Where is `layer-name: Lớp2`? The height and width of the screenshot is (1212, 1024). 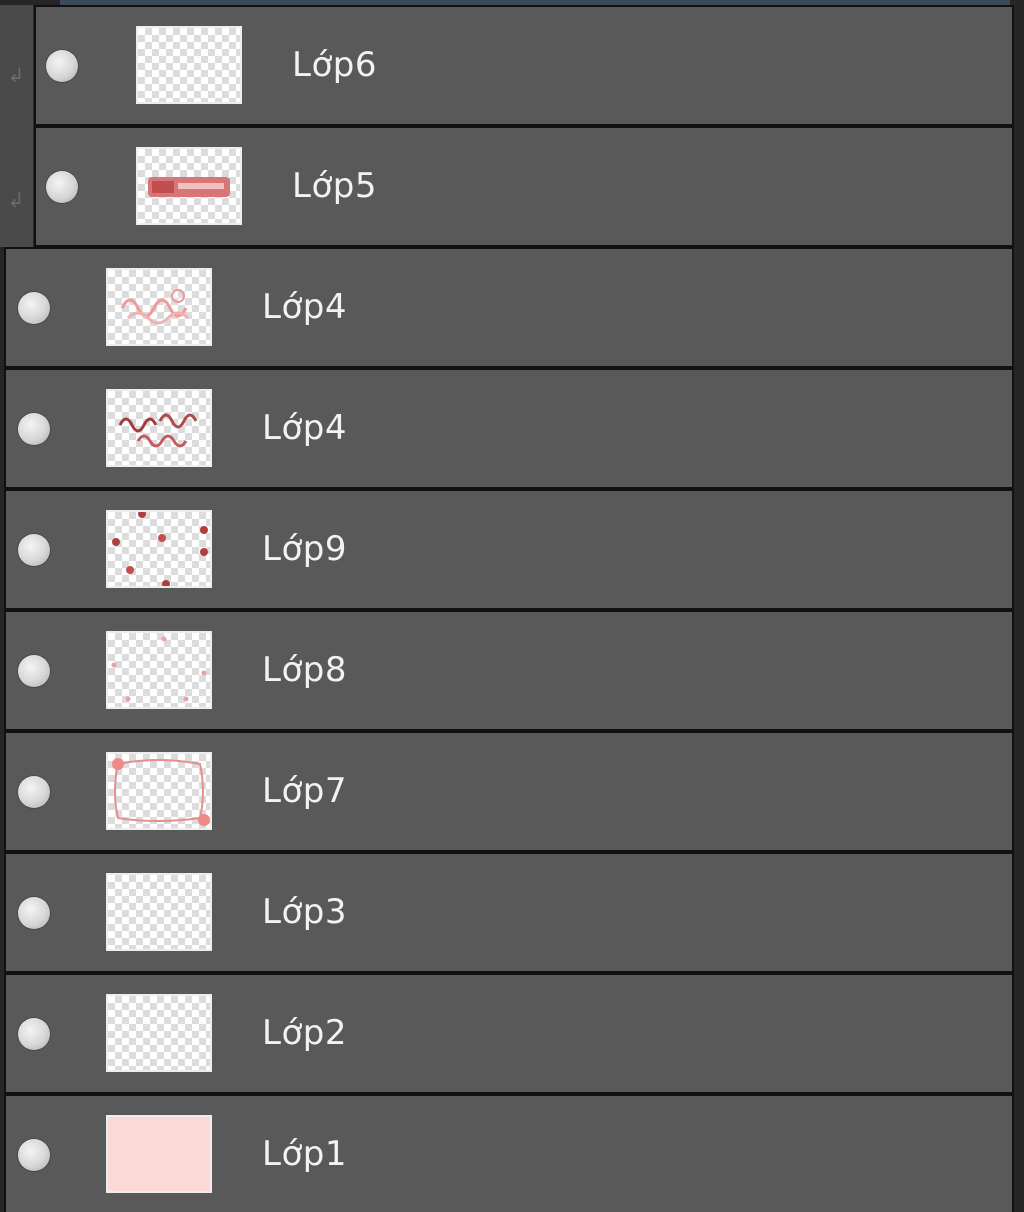 layer-name: Lớp2 is located at coordinates (304, 1033).